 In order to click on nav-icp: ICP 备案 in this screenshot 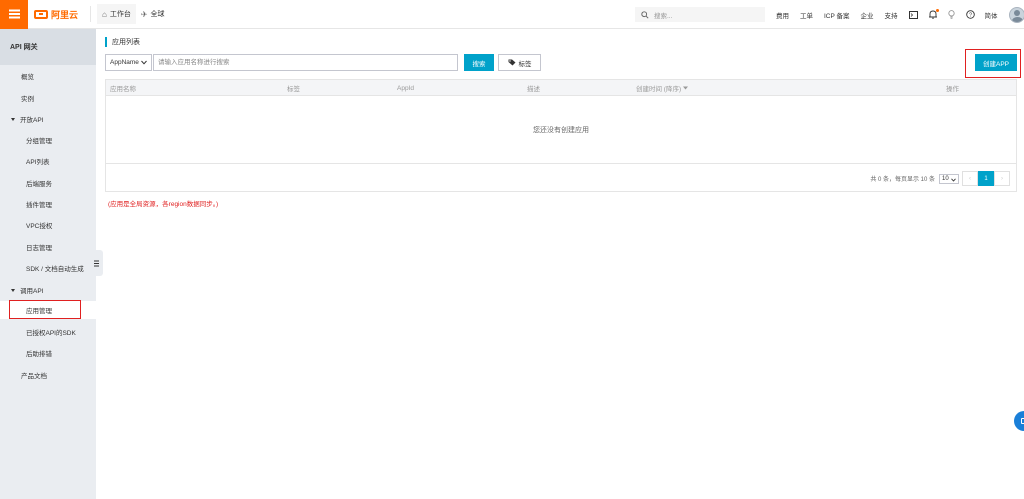, I will do `click(837, 15)`.